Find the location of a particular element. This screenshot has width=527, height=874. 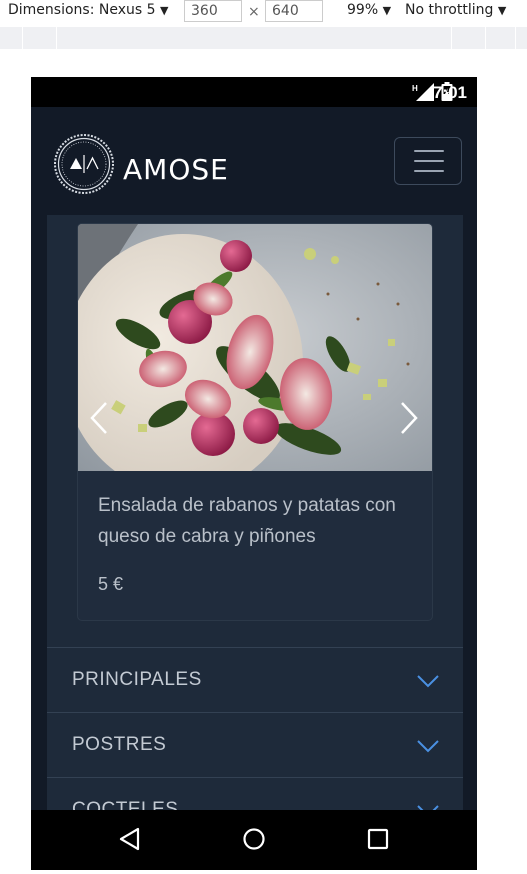

home-circle-icon is located at coordinates (254, 839).